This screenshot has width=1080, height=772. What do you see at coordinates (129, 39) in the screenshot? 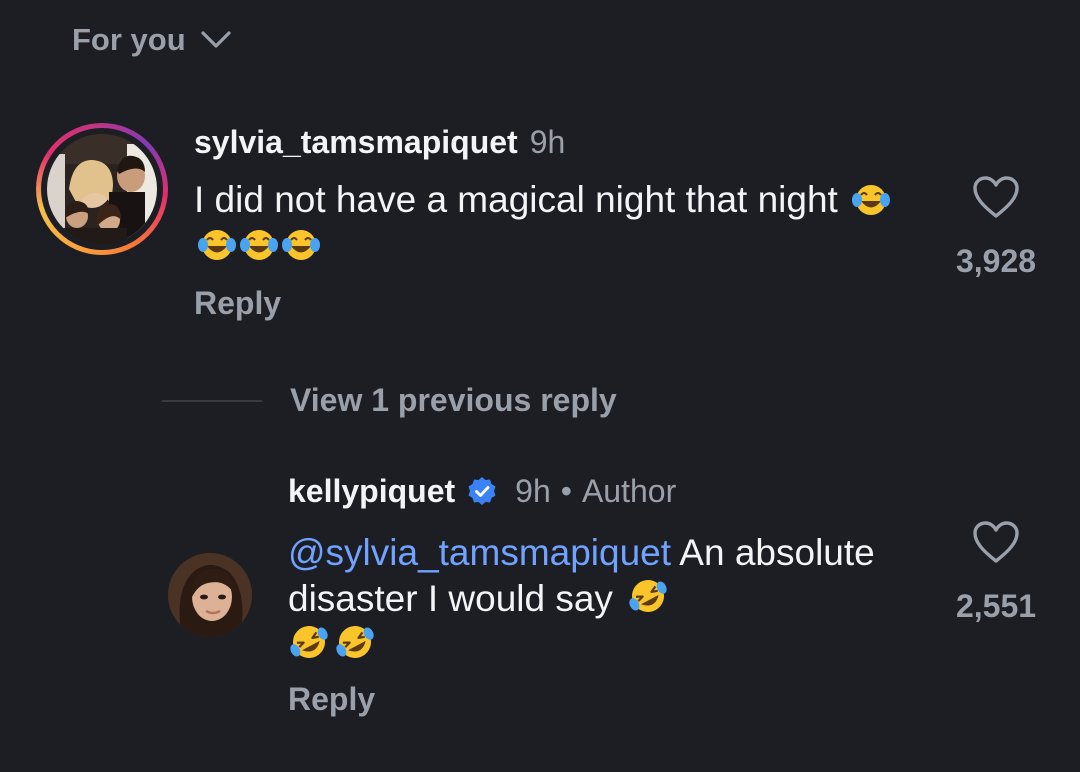
I see `sort-label: For you` at bounding box center [129, 39].